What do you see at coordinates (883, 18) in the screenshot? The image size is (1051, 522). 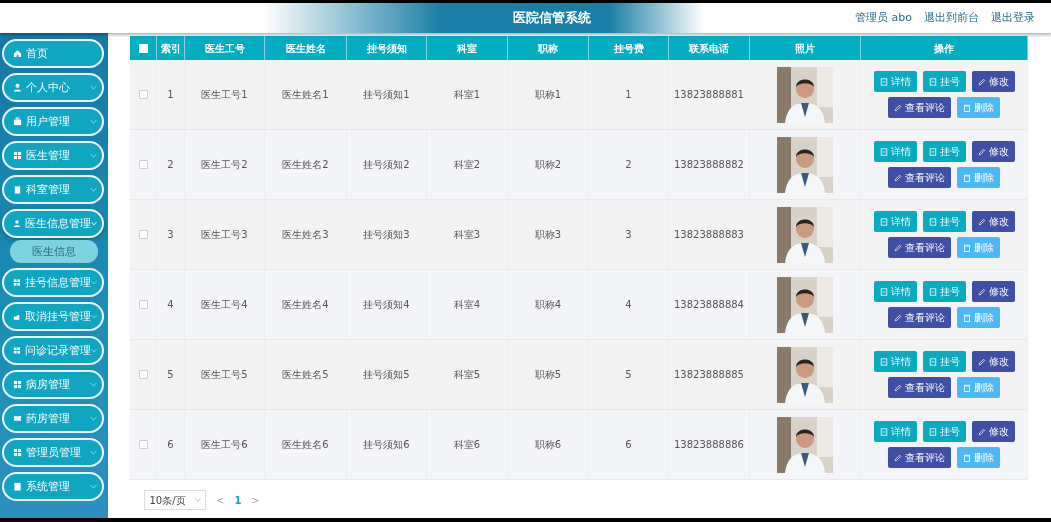 I see `header-link: 管理员 abo` at bounding box center [883, 18].